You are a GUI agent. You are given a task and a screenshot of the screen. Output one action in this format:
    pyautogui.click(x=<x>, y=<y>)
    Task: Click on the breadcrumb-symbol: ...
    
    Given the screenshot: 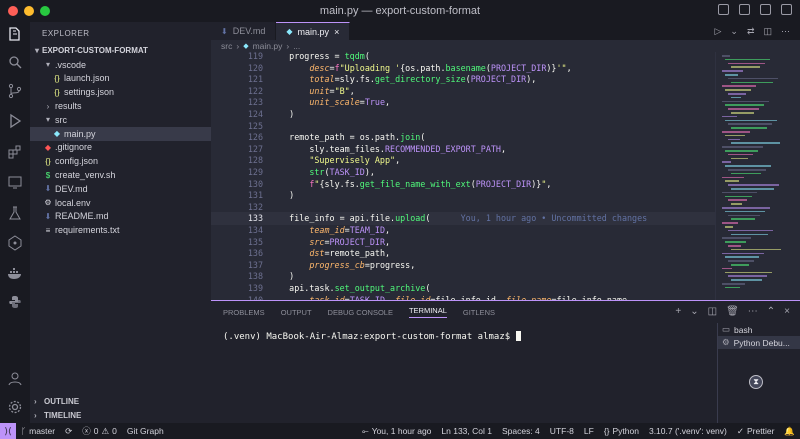 What is the action you would take?
    pyautogui.click(x=296, y=46)
    